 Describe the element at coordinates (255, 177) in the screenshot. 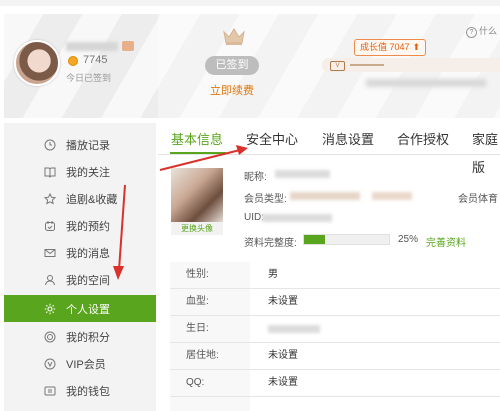

I see `nickname-label: 昵称:` at that location.